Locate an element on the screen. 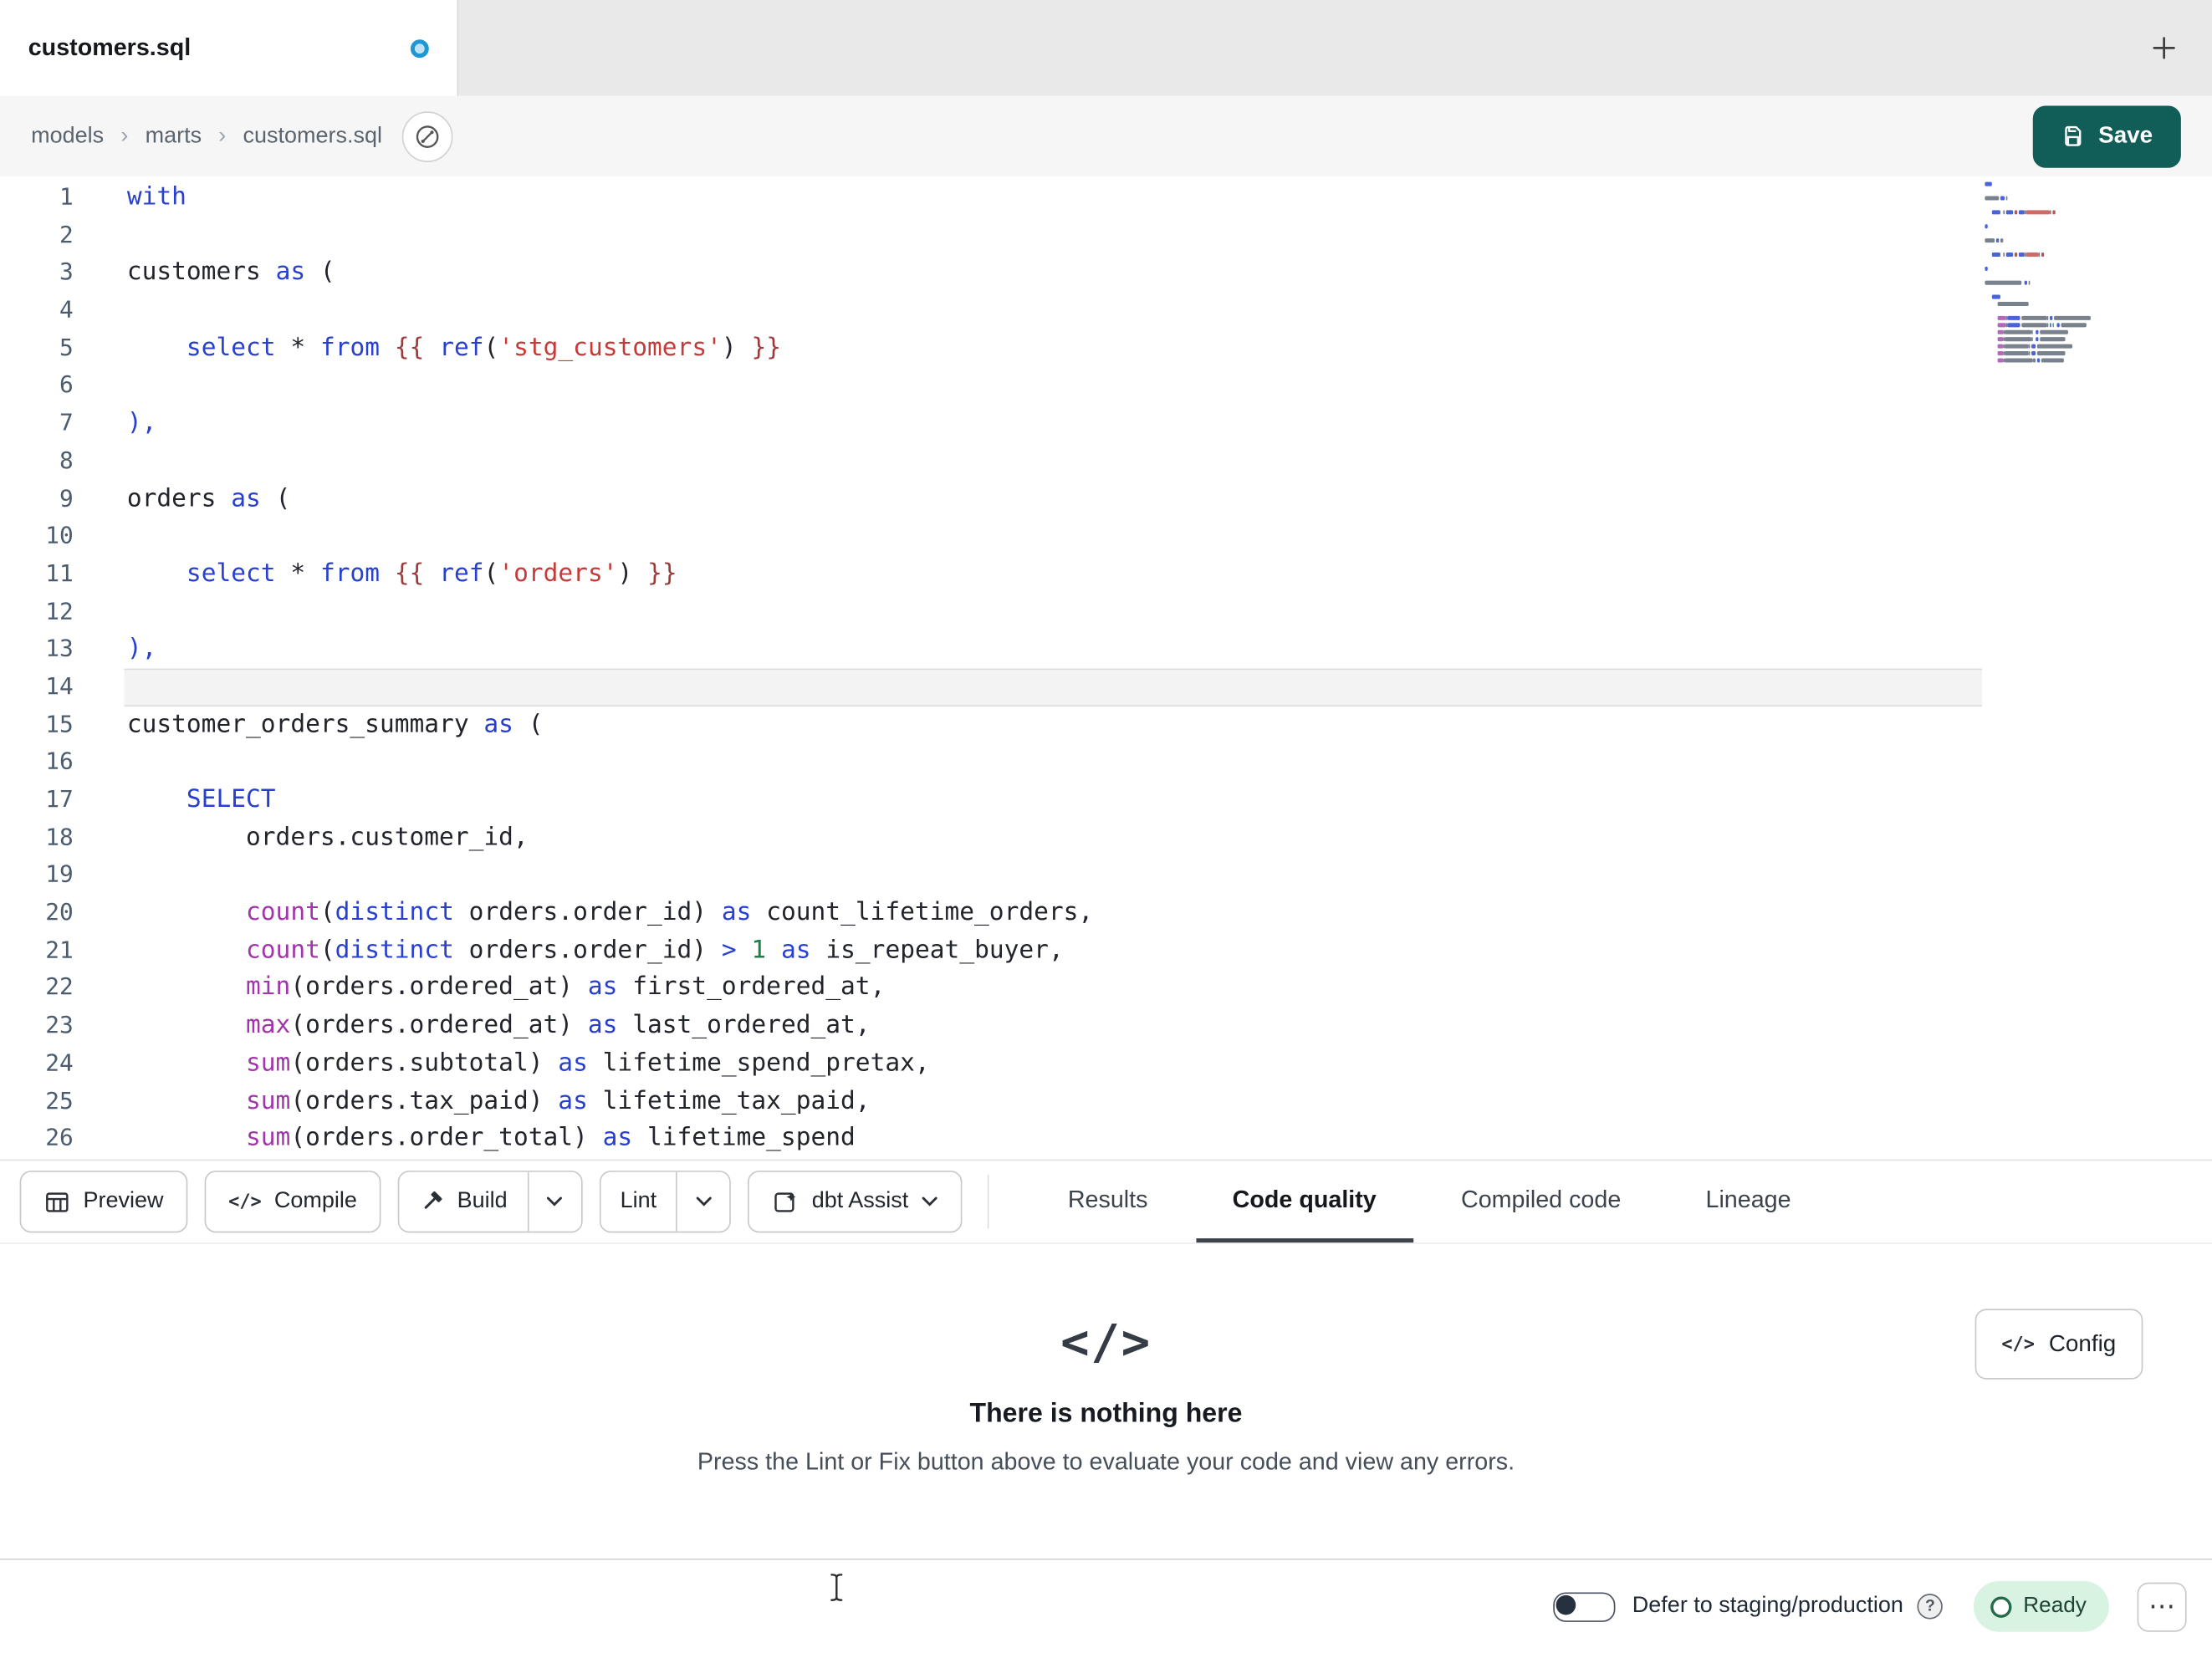 This screenshot has width=2212, height=1653. hammer-icon is located at coordinates (433, 1200).